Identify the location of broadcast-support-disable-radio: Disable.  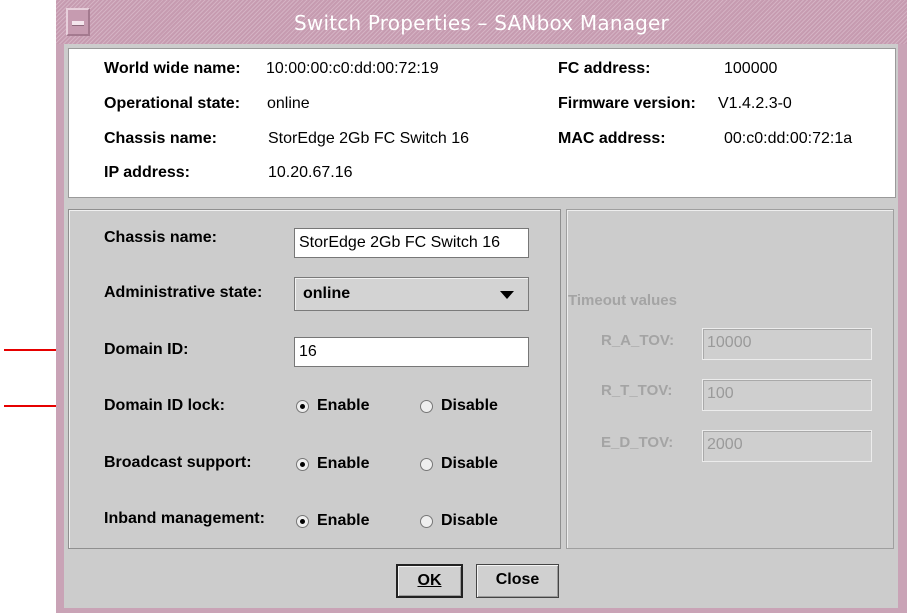
(459, 464).